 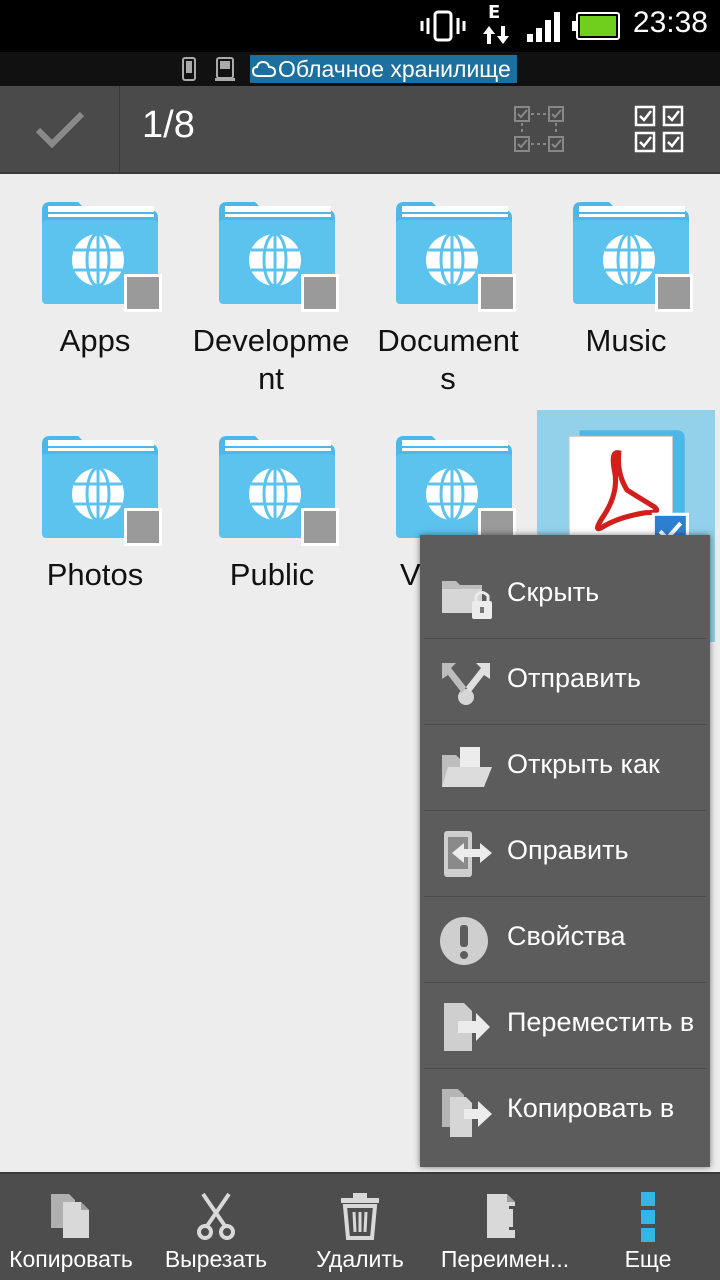 I want to click on menu-item-hide: Скрыть, so click(x=565, y=596).